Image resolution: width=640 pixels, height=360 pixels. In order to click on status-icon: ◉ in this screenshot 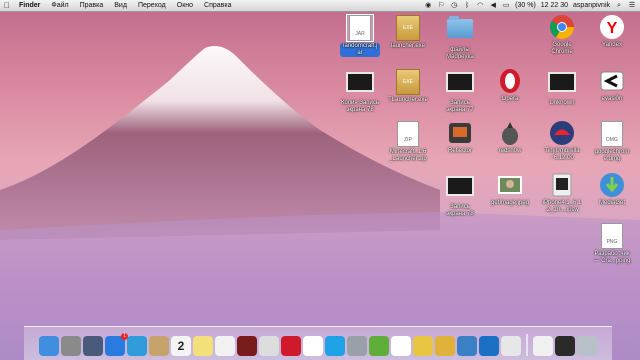, I will do `click(428, 5)`.